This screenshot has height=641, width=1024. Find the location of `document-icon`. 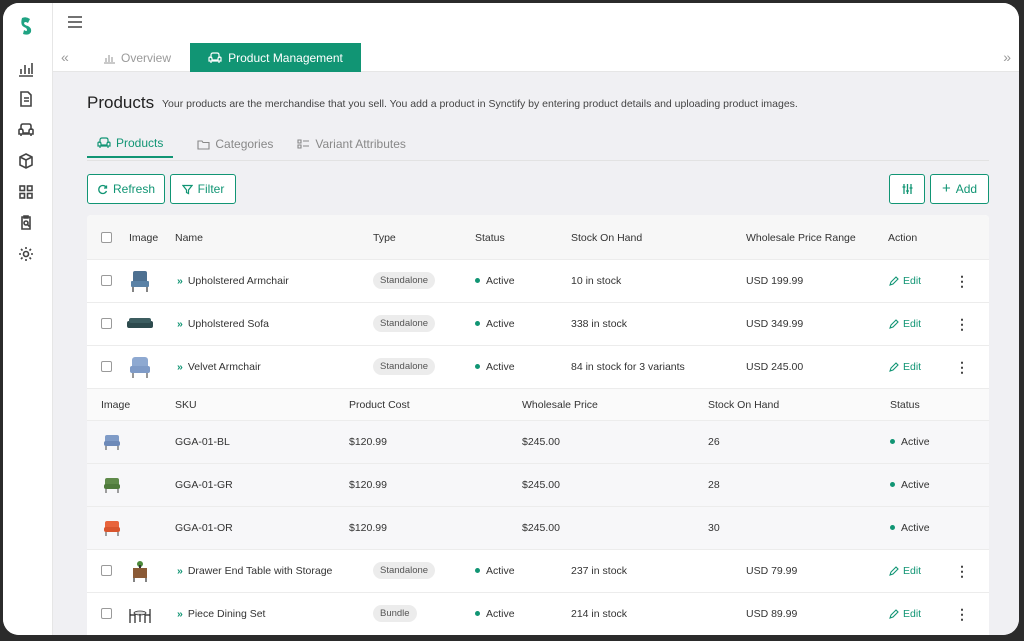

document-icon is located at coordinates (26, 99).